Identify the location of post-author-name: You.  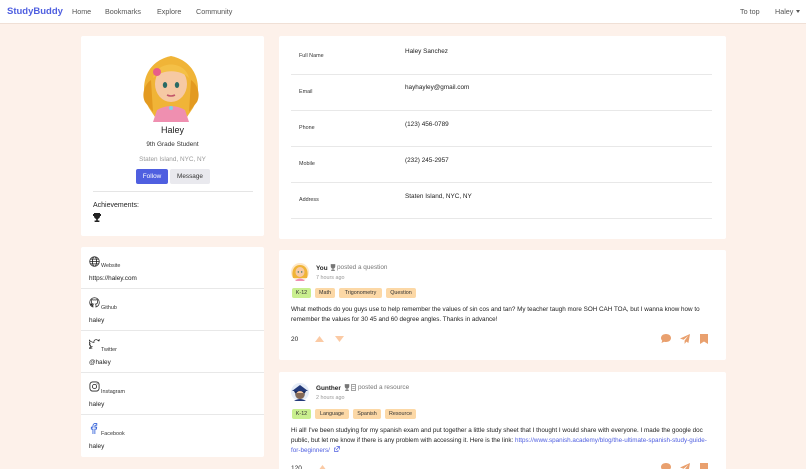
(326, 268).